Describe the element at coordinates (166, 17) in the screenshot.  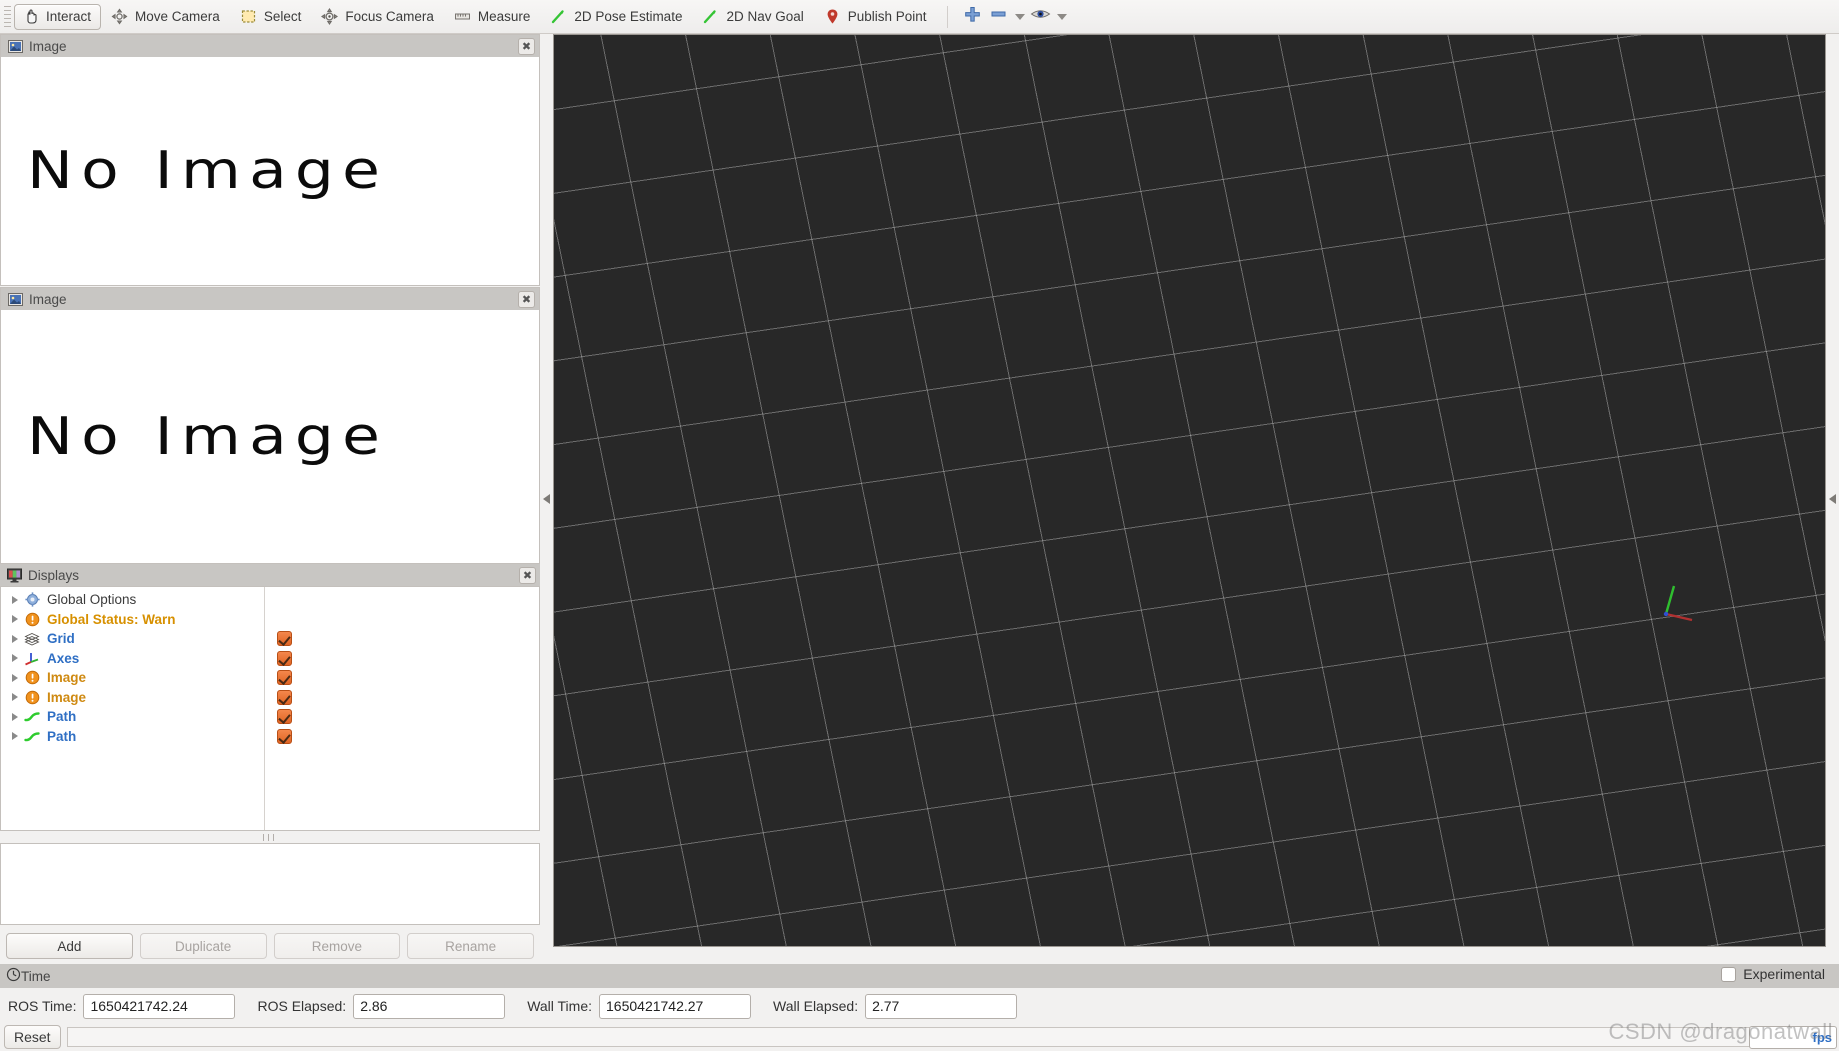
I see `tool-move-camera: Move Camera` at that location.